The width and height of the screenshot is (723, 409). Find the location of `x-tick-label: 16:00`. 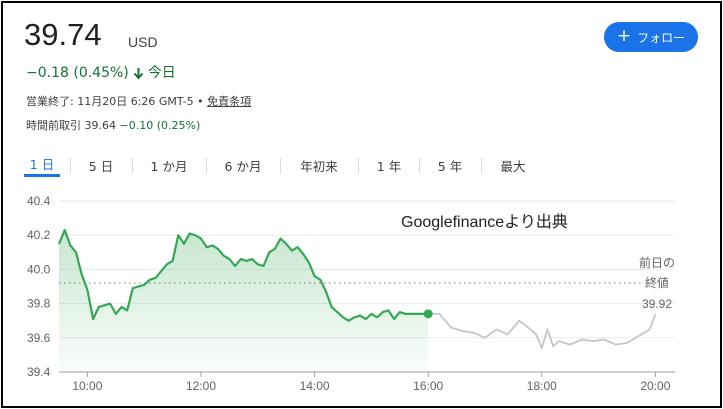

x-tick-label: 16:00 is located at coordinates (428, 386).